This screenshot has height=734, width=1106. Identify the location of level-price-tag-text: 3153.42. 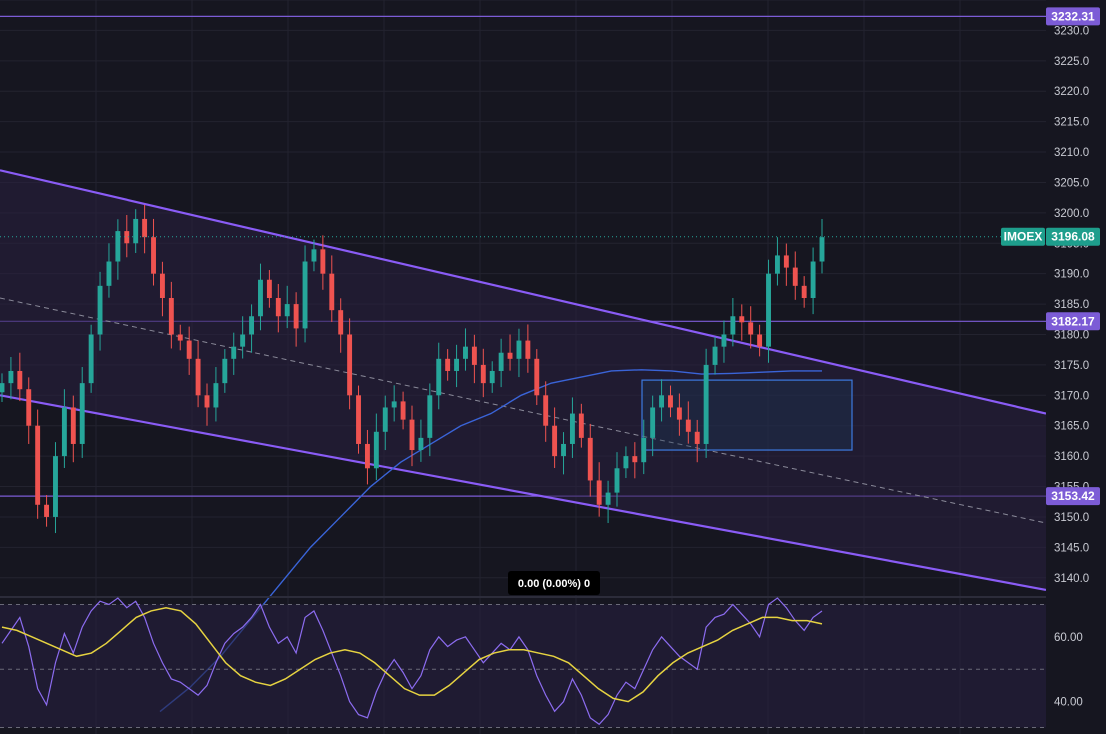
(1073, 496).